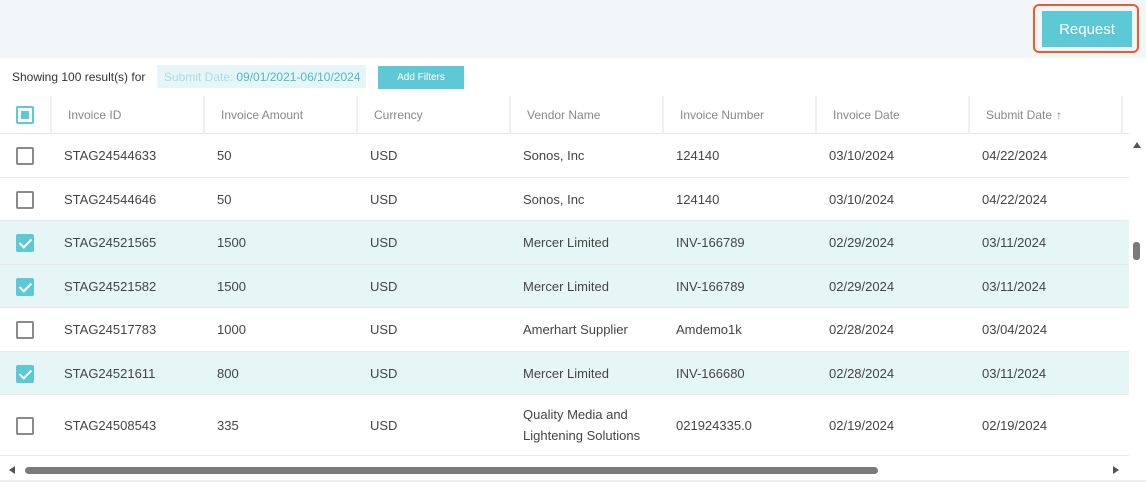 This screenshot has width=1146, height=482. I want to click on invoice-number-cell: INV-166680, so click(710, 373).